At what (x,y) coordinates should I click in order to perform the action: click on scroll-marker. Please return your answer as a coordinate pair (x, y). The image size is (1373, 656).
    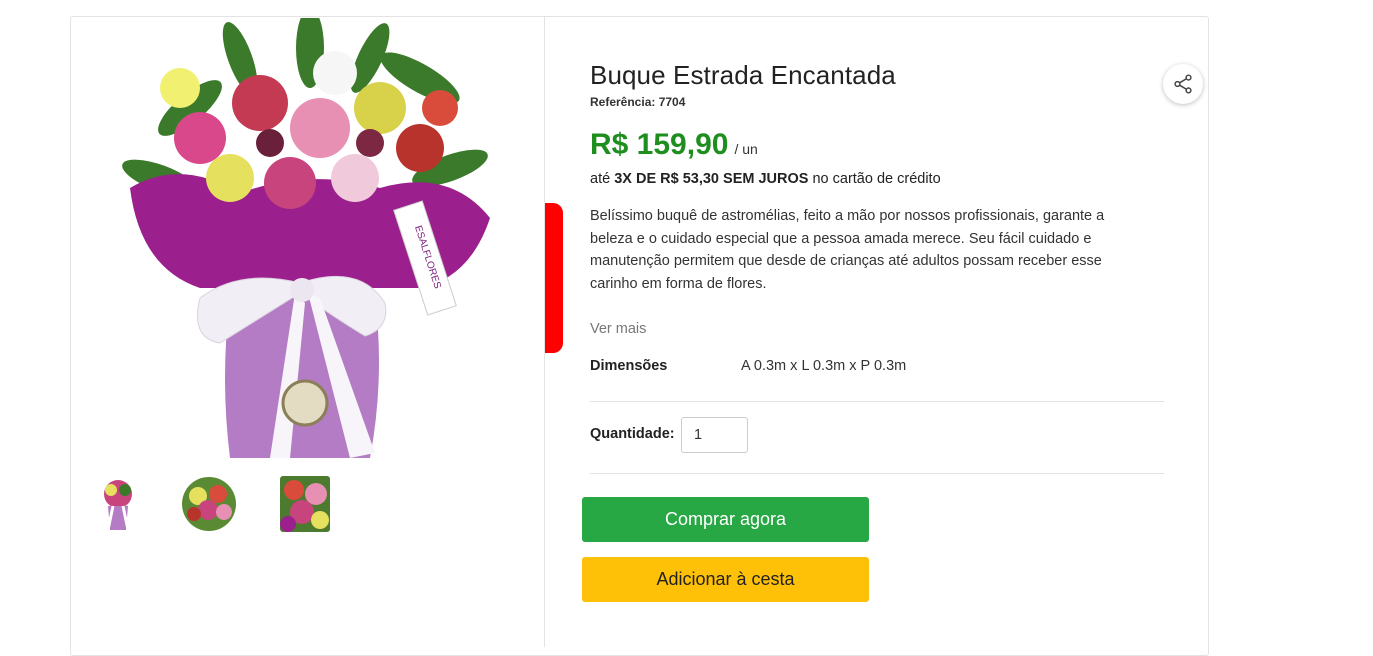
    Looking at the image, I should click on (554, 278).